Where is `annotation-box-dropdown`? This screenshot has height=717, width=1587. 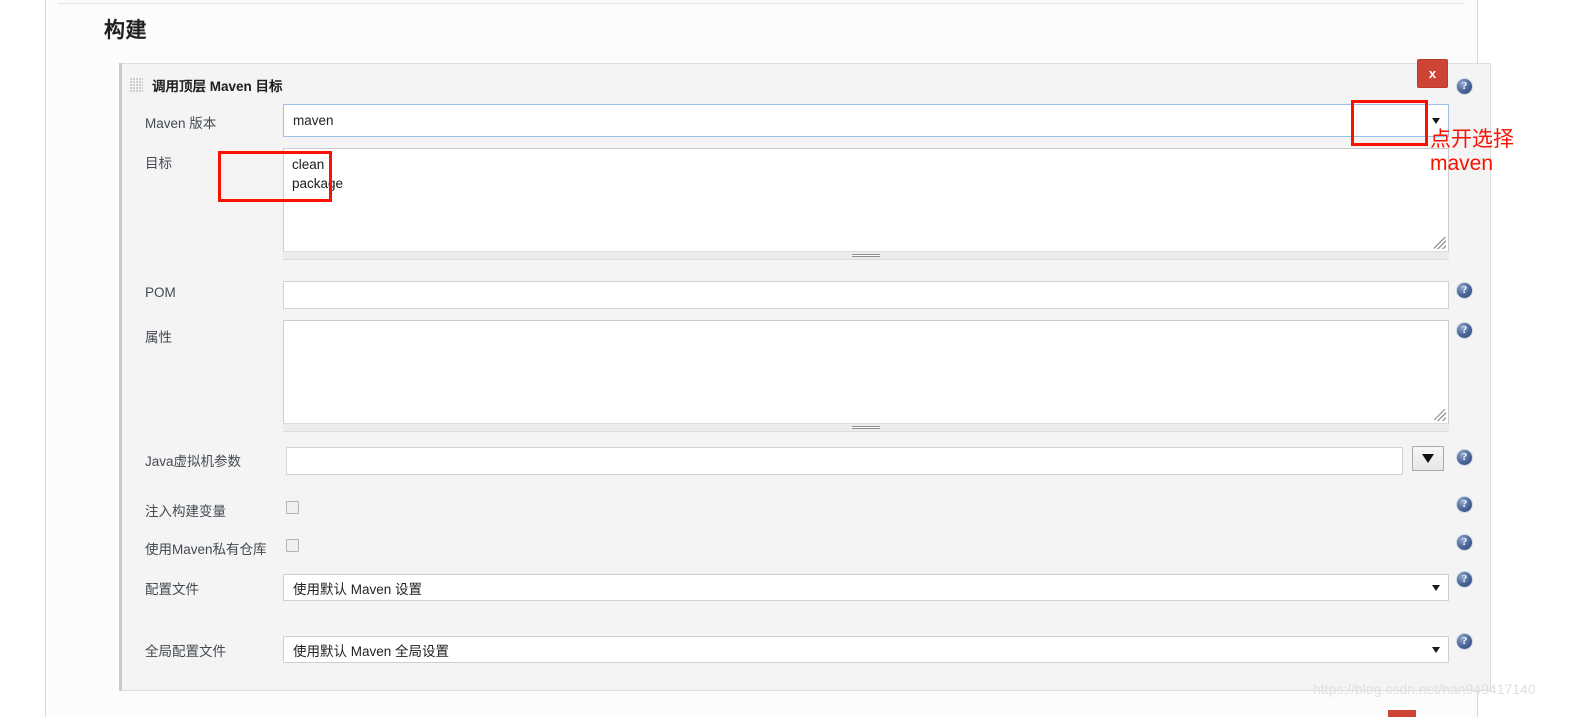 annotation-box-dropdown is located at coordinates (1389, 123).